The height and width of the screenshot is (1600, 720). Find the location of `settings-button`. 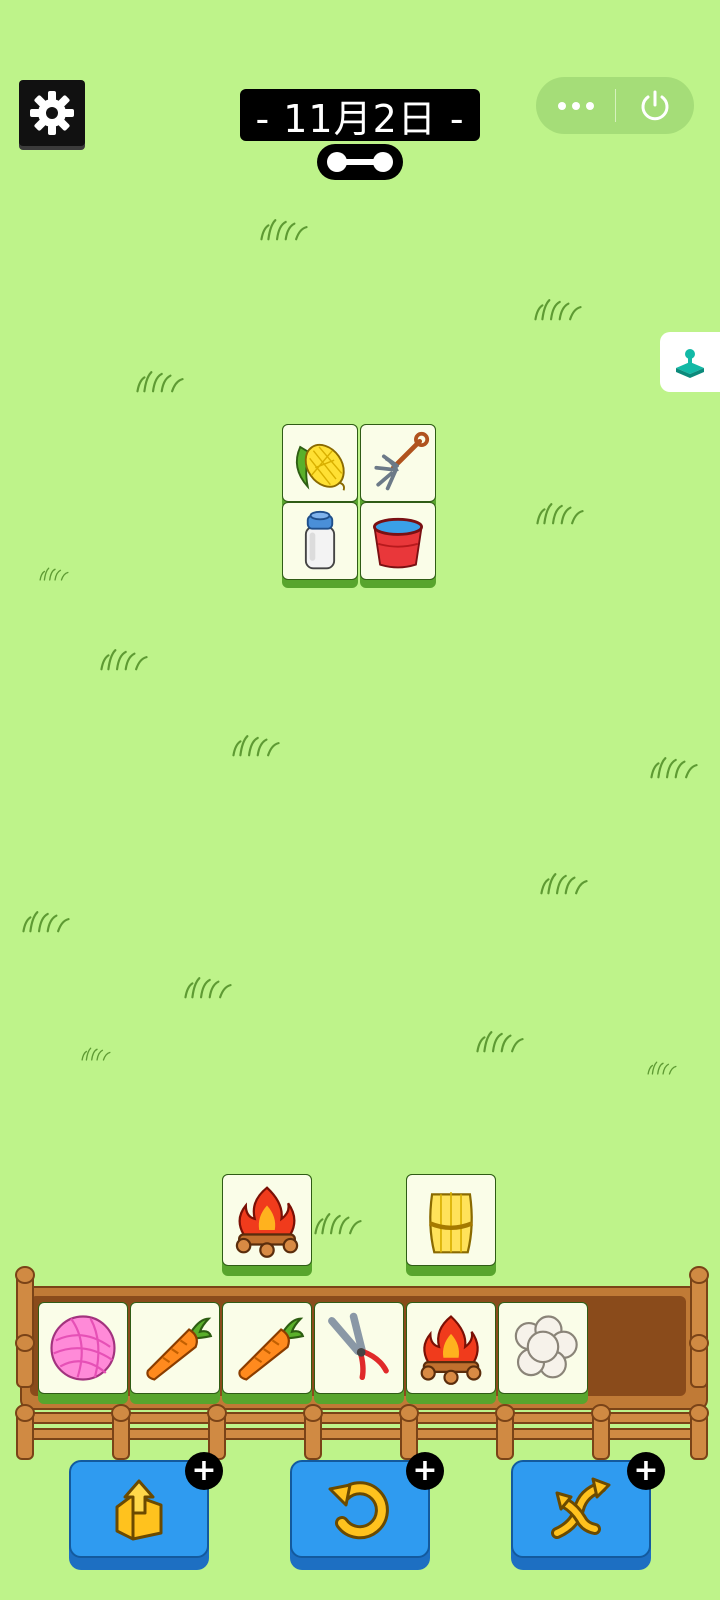

settings-button is located at coordinates (52, 113).